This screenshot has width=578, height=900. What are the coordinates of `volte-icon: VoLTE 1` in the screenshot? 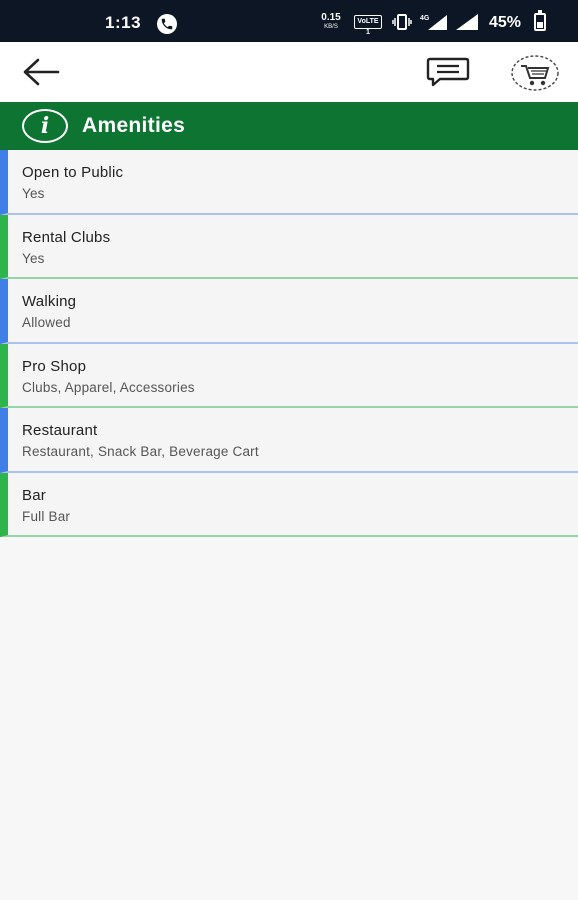 It's located at (368, 25).